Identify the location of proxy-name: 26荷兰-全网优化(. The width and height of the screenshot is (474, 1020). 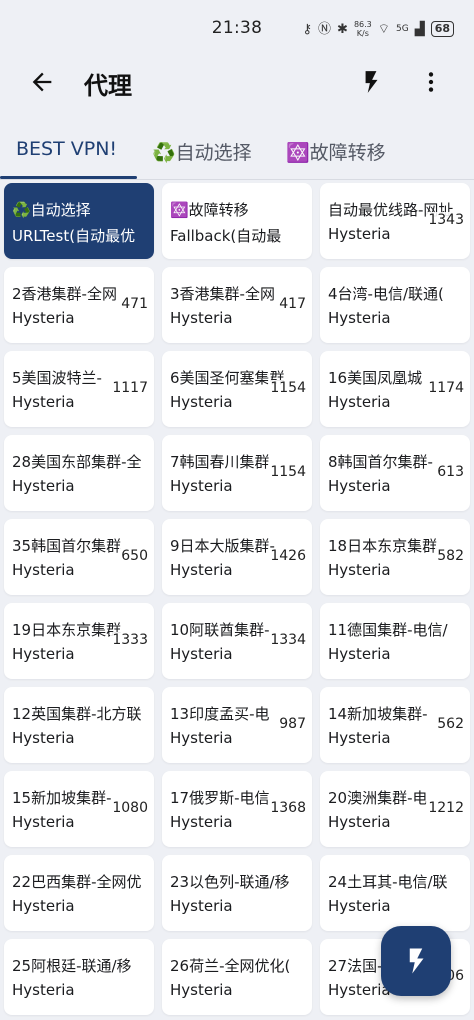
(230, 966).